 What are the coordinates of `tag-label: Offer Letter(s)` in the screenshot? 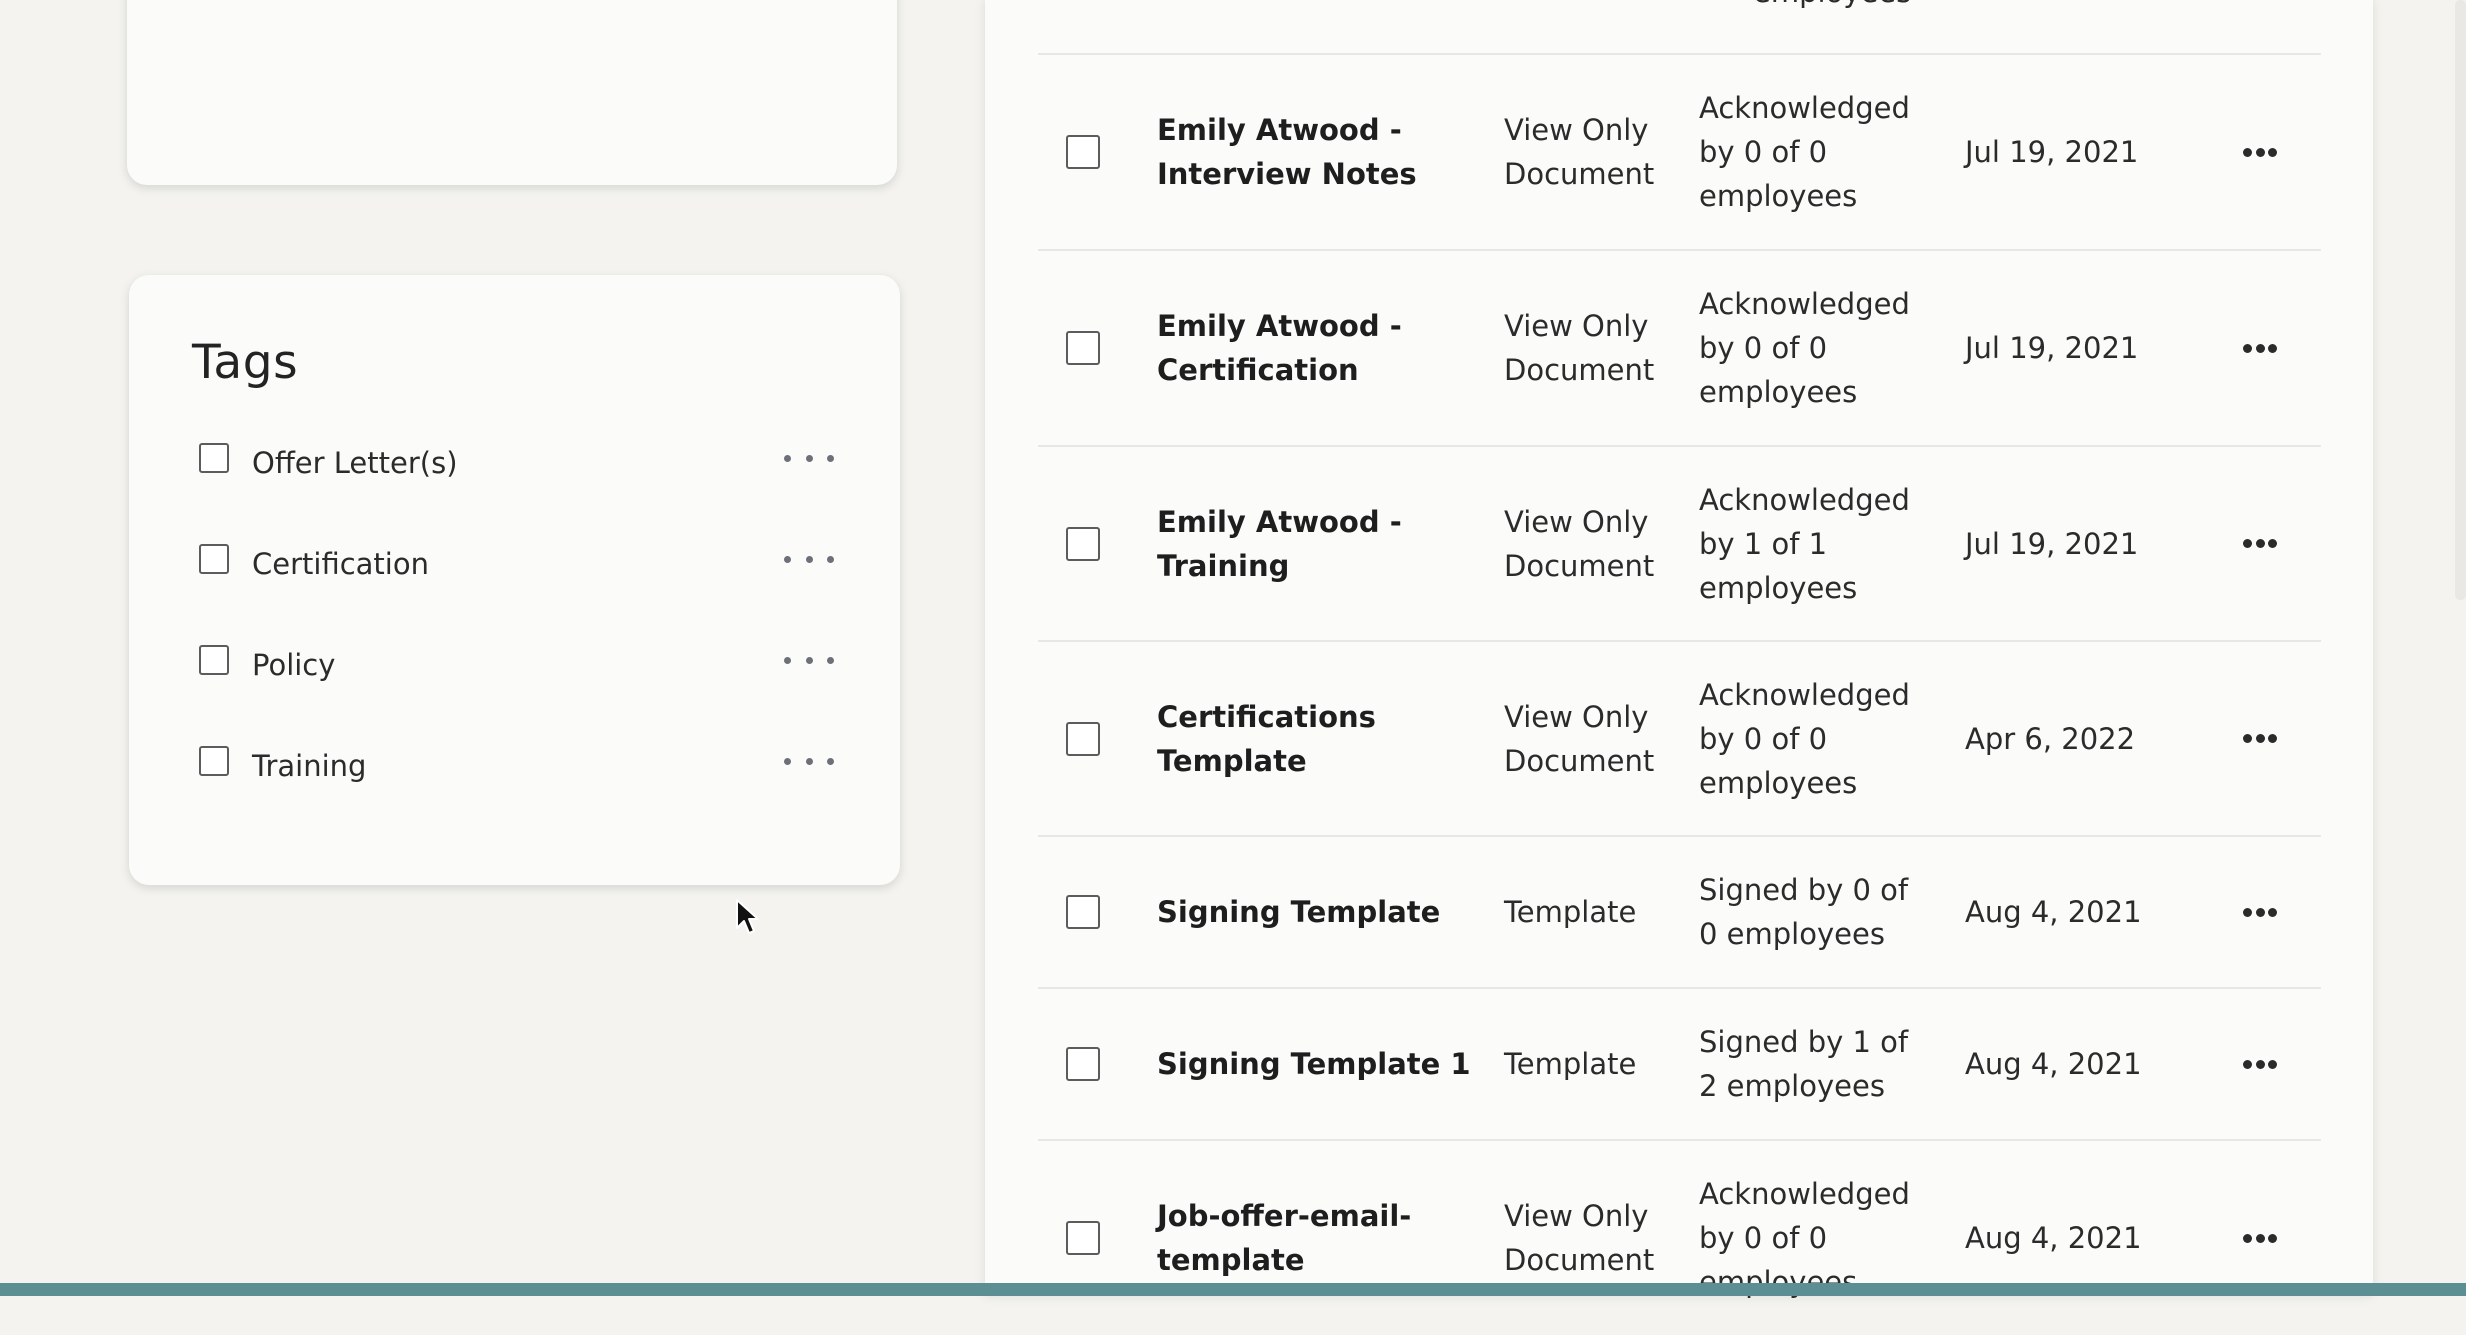 It's located at (355, 463).